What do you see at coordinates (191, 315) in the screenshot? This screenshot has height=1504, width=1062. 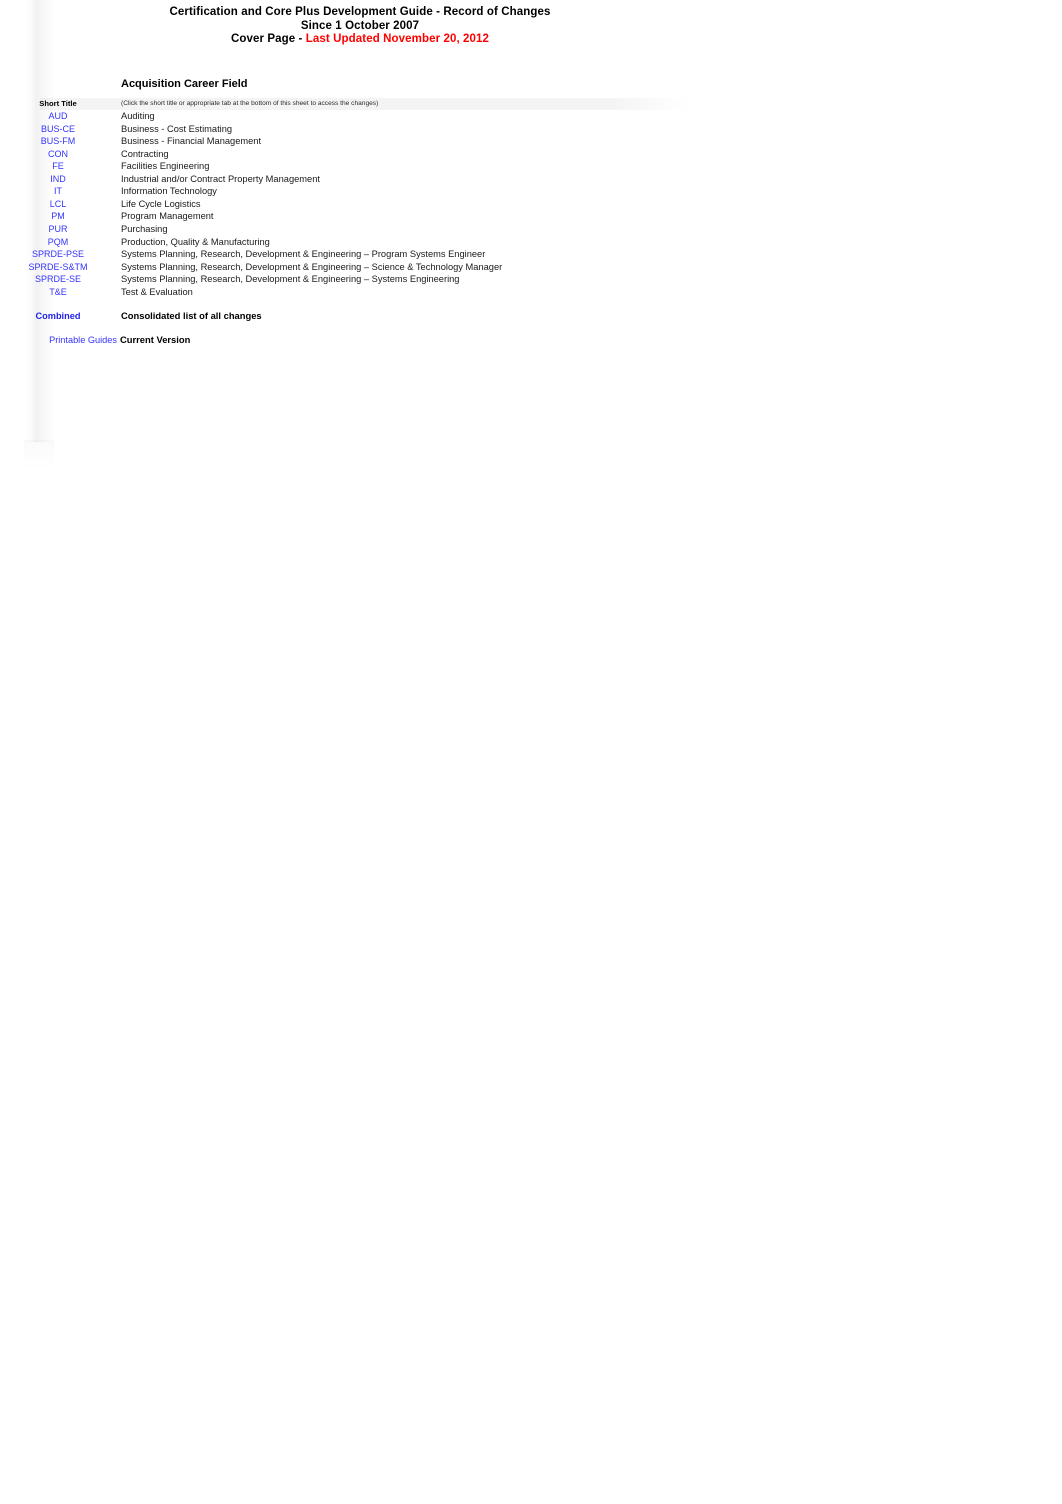 I see `combined-description: Consolidated list of all changes` at bounding box center [191, 315].